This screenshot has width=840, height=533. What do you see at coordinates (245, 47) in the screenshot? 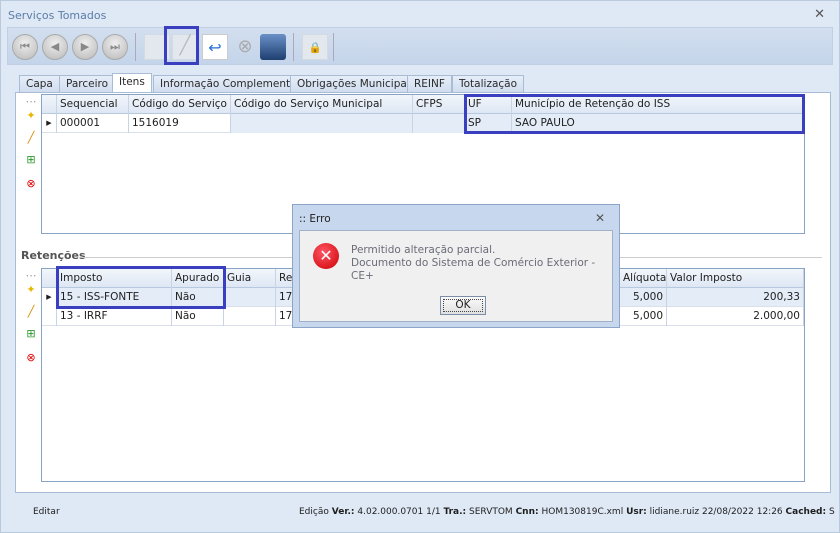
I see `cancel-button: ⊗` at bounding box center [245, 47].